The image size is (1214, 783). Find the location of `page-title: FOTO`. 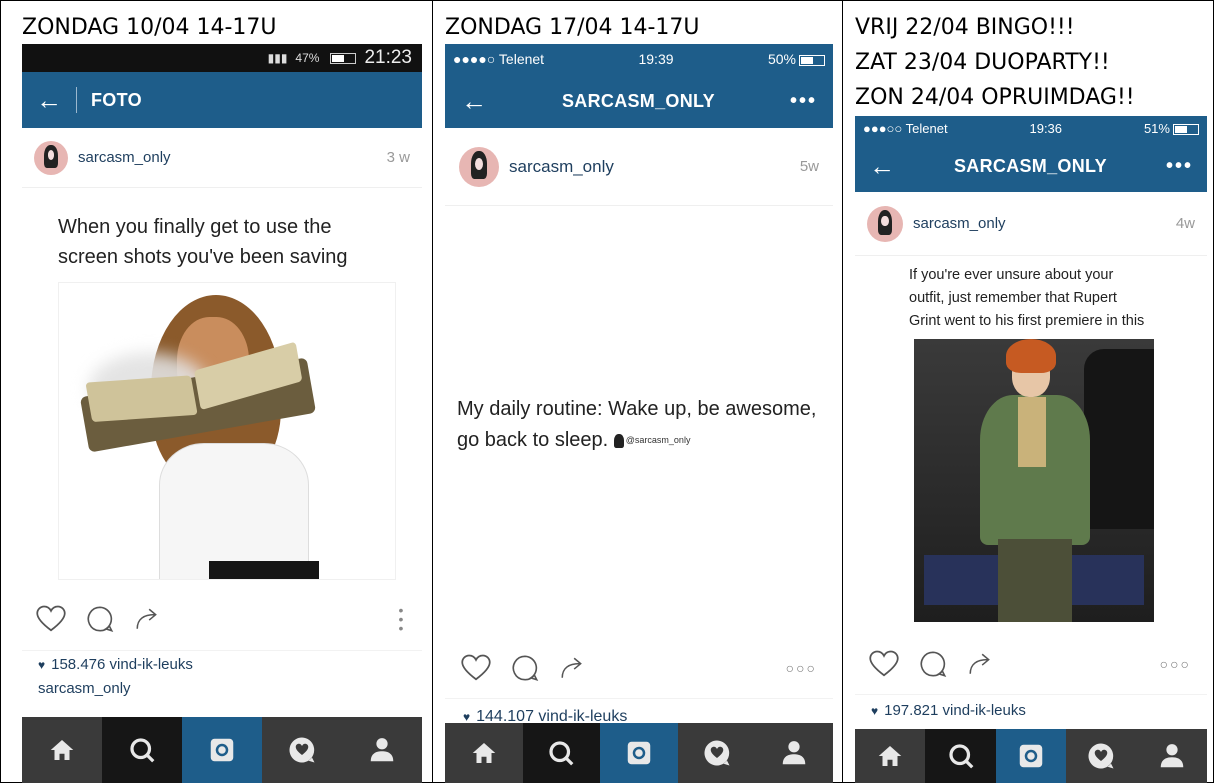

page-title: FOTO is located at coordinates (116, 99).